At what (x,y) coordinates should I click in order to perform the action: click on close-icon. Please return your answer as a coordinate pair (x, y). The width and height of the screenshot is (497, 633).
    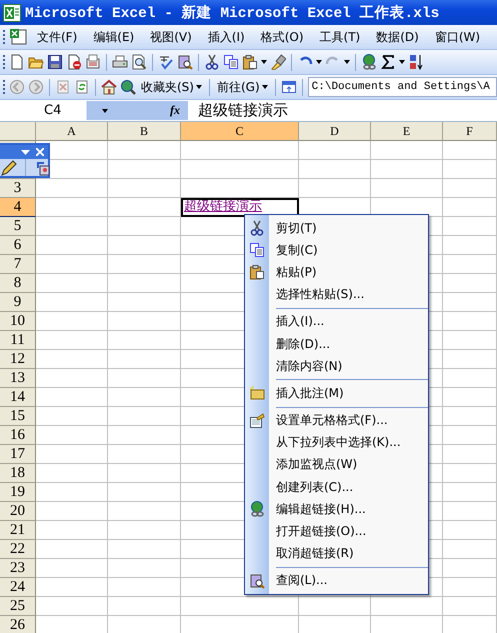
    Looking at the image, I should click on (40, 152).